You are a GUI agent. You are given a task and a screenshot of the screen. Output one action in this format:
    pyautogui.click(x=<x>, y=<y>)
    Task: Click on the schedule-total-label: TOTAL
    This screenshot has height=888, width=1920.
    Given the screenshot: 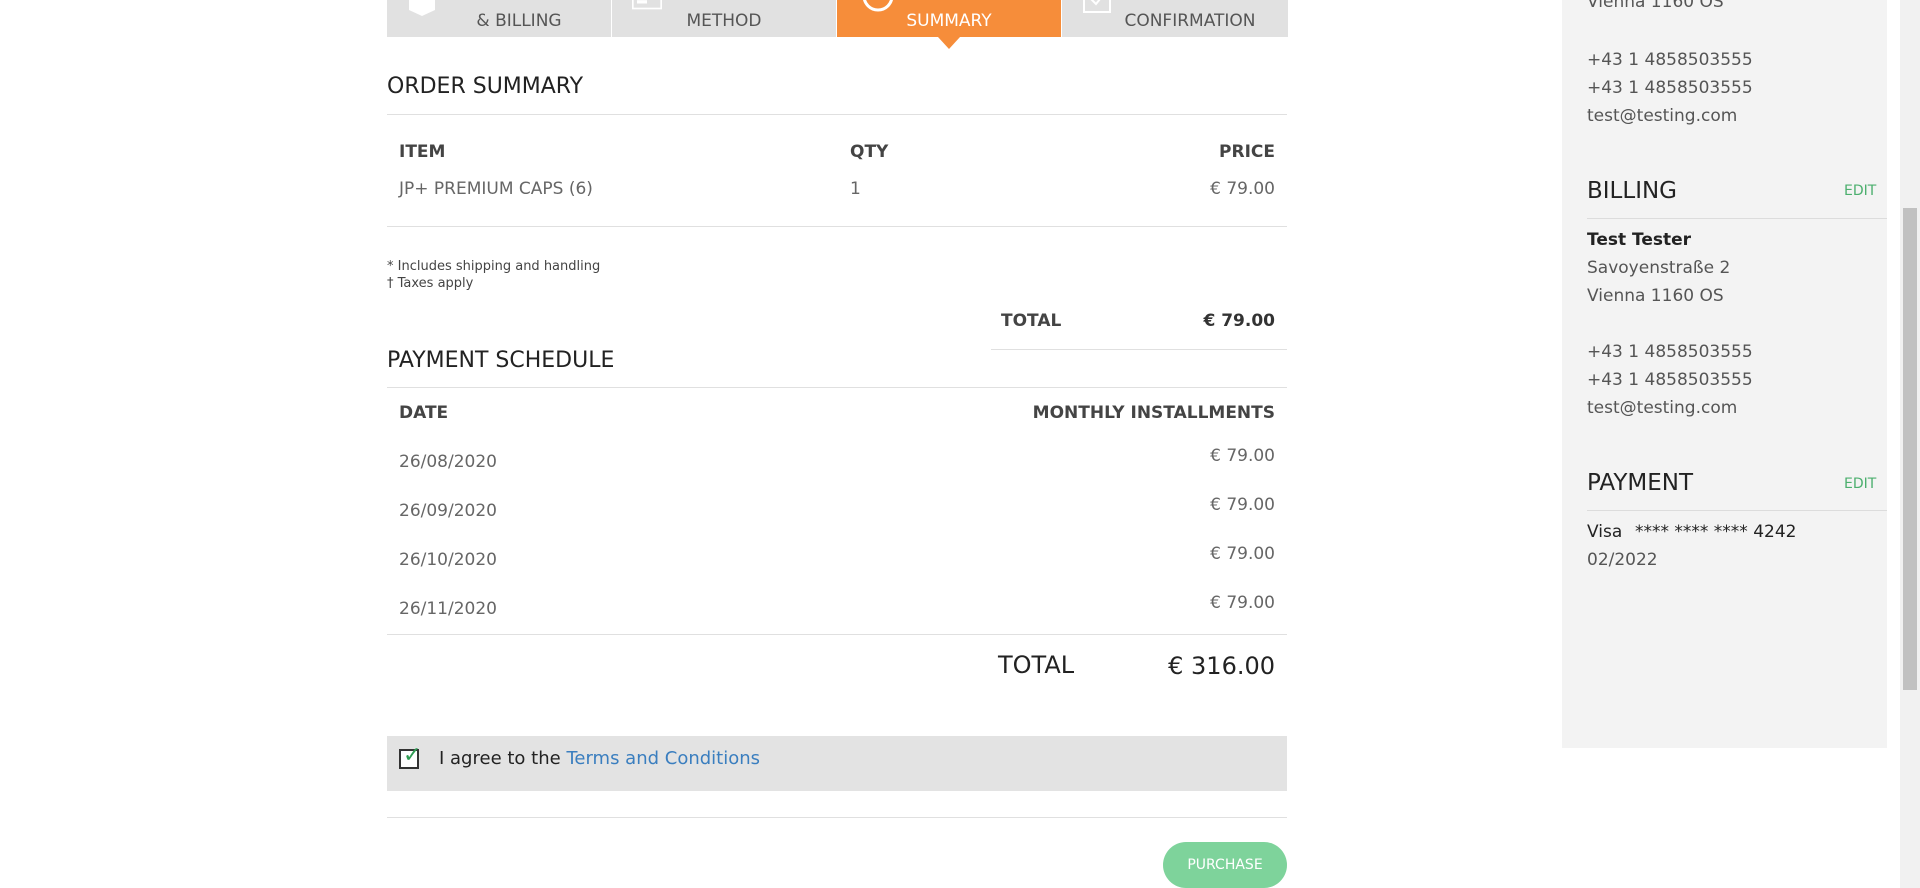 What is the action you would take?
    pyautogui.click(x=1036, y=665)
    